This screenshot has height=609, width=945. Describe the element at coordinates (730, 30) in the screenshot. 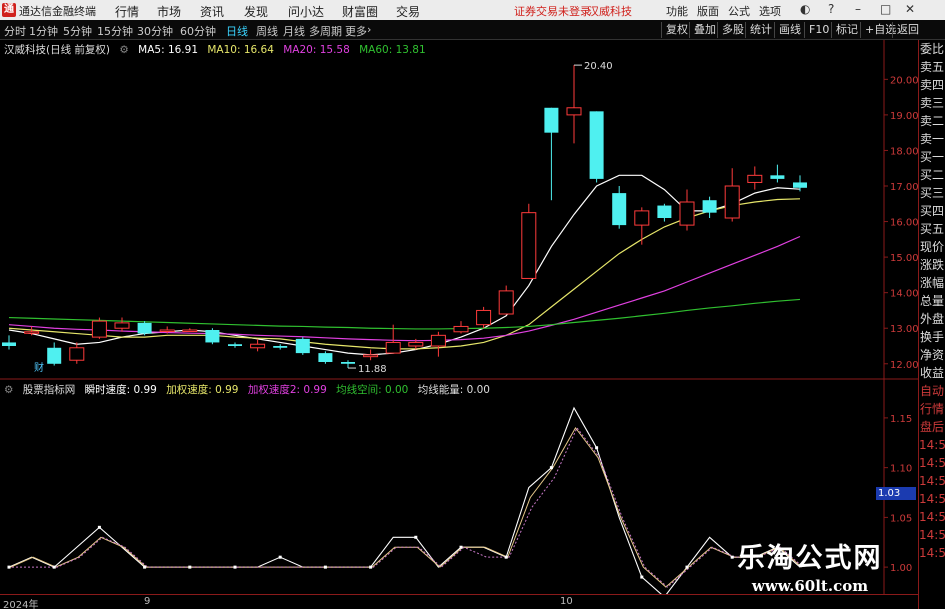

I see `btn-duogu: 多股` at that location.